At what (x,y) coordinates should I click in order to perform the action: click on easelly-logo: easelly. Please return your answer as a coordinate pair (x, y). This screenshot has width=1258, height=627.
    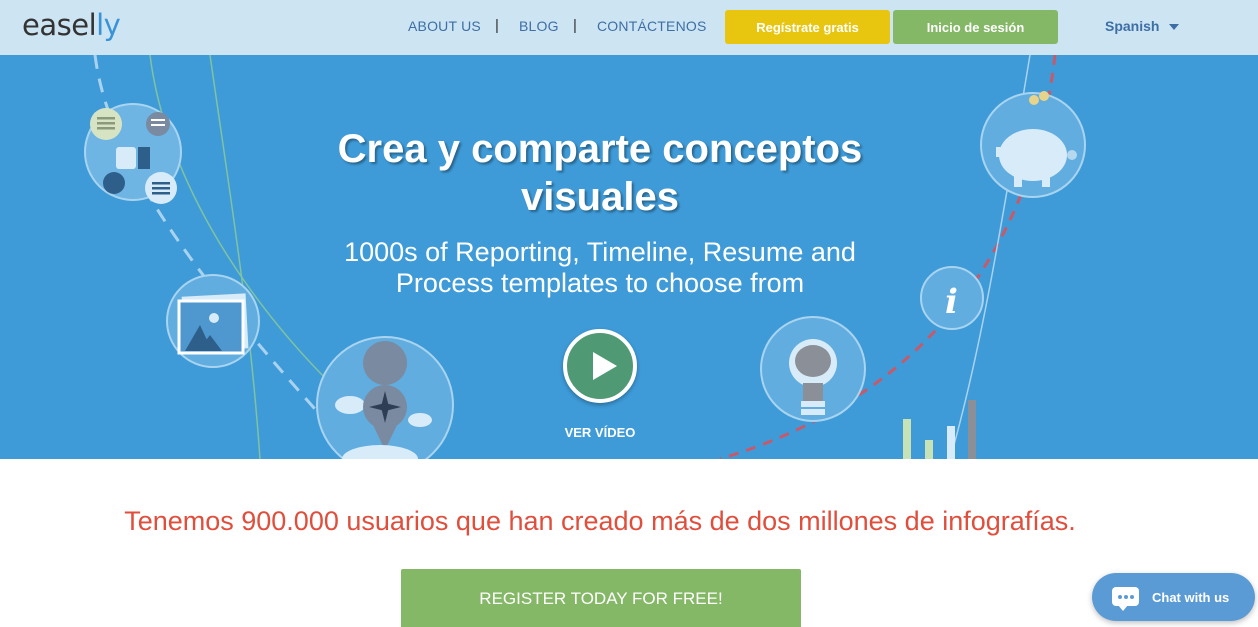
    Looking at the image, I should click on (71, 25).